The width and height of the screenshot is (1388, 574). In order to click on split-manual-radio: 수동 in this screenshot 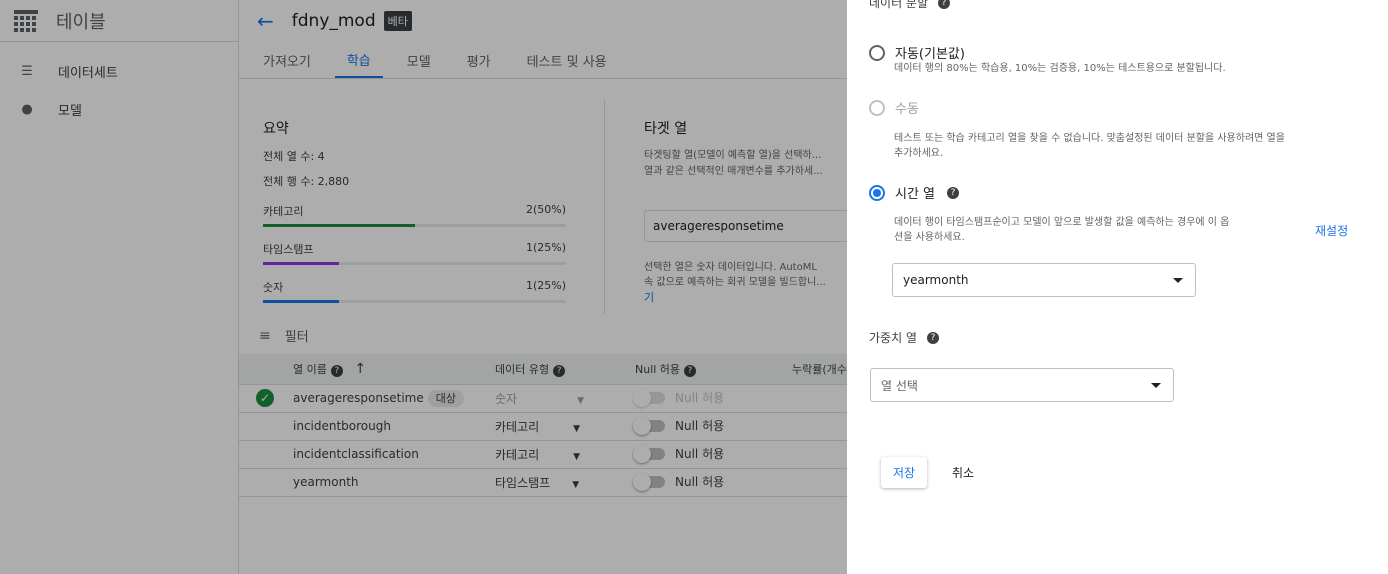, I will do `click(894, 107)`.